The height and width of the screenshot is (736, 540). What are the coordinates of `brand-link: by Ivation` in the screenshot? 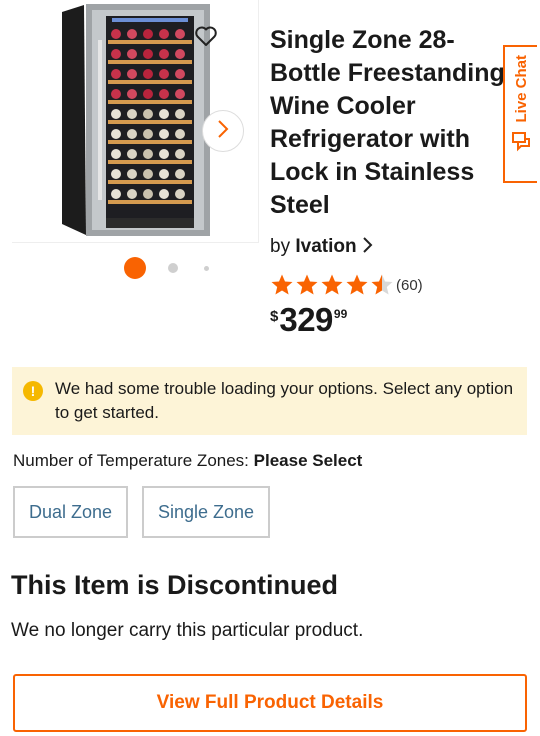 It's located at (322, 247).